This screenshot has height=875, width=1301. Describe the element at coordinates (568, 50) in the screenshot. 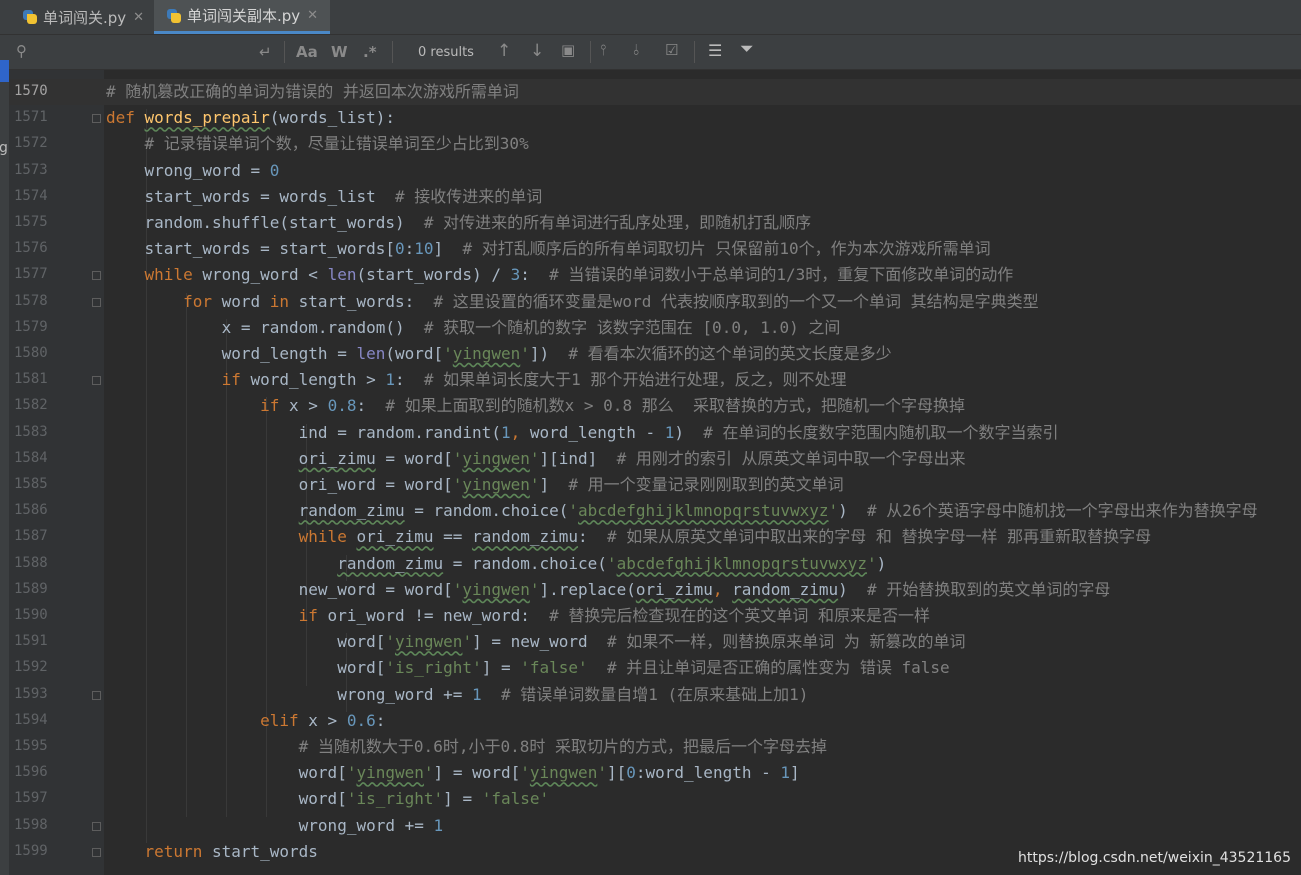

I see `filter-window-icon: ▣` at that location.